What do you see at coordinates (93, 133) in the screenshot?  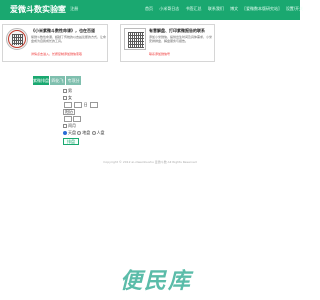 I see `mode-radio-human` at bounding box center [93, 133].